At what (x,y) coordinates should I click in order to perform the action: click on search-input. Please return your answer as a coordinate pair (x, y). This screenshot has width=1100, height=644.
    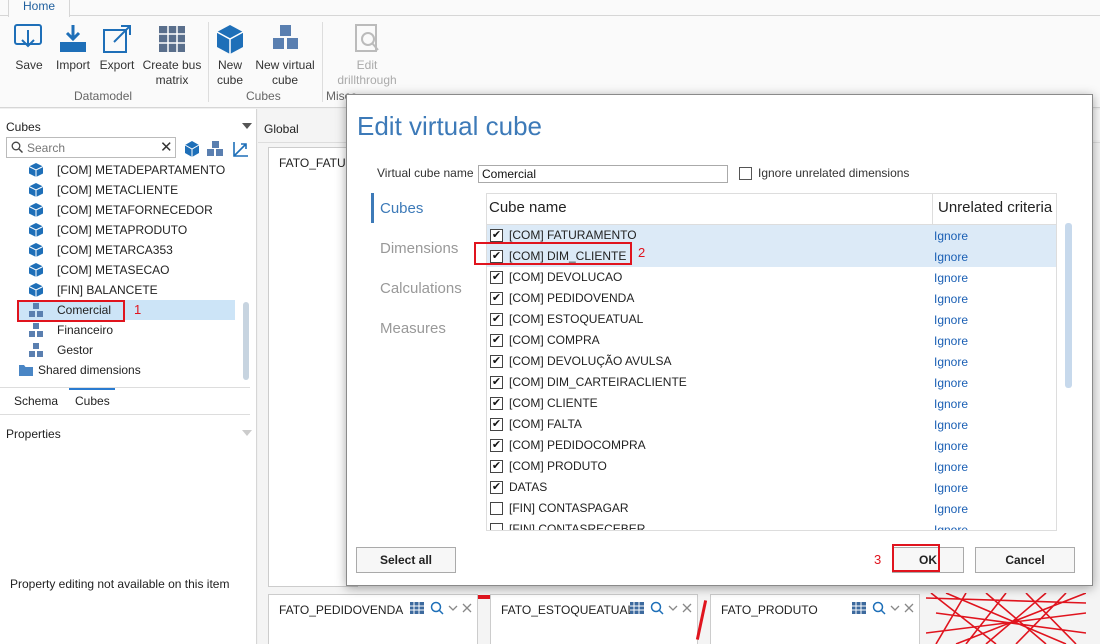
    Looking at the image, I should click on (92, 147).